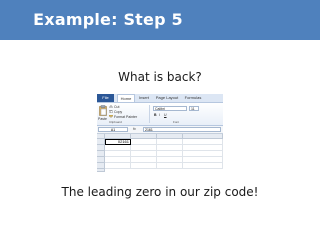 The height and width of the screenshot is (240, 320). I want to click on slide-question: What is back?, so click(160, 77).